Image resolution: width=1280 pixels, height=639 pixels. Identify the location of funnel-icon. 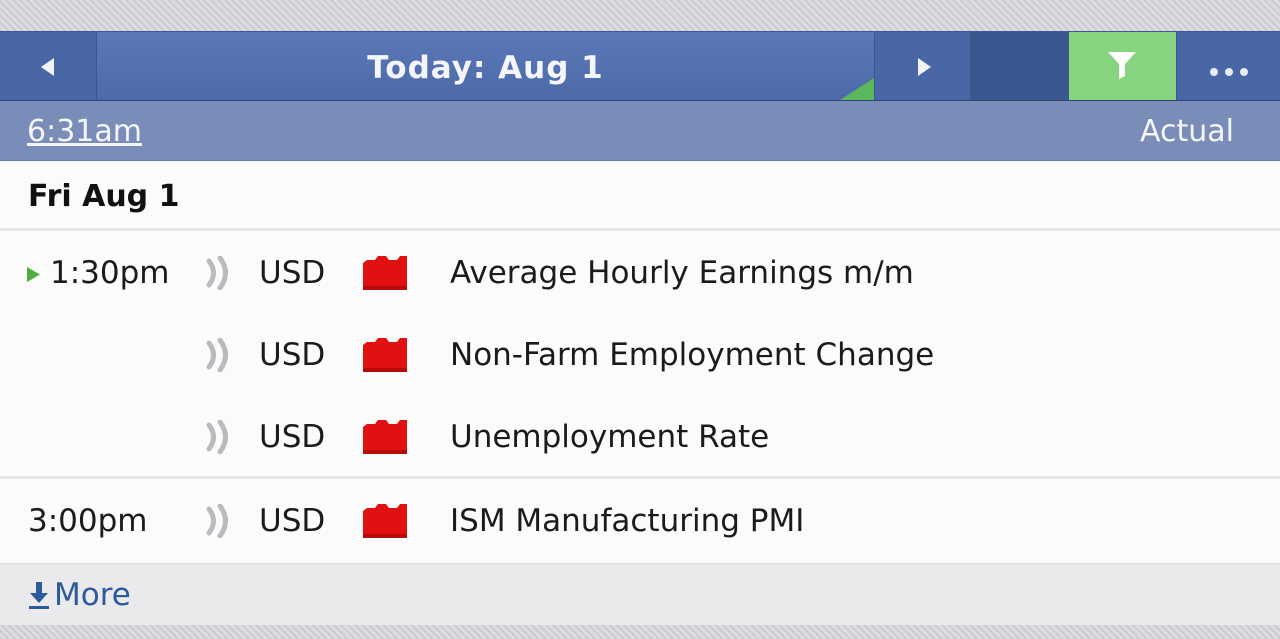
(1122, 65).